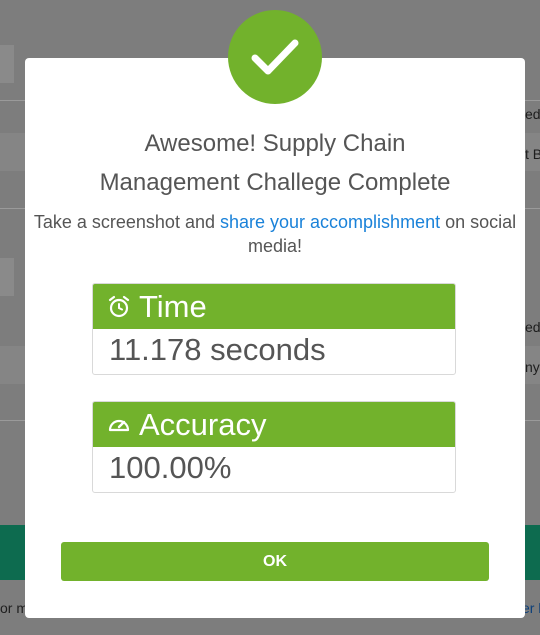 This screenshot has width=540, height=635. What do you see at coordinates (119, 425) in the screenshot?
I see `gauge-icon` at bounding box center [119, 425].